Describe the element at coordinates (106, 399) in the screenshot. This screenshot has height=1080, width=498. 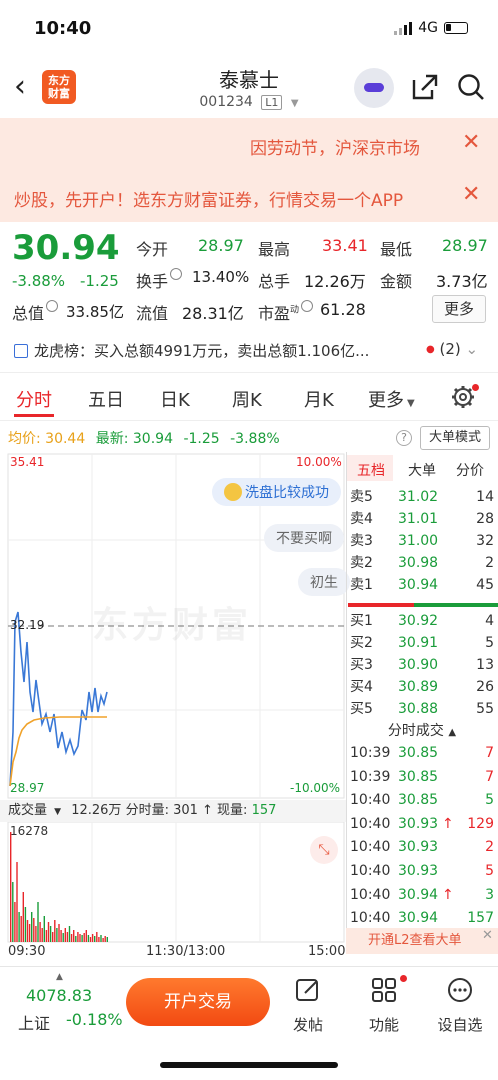
I see `tab-five-day: 五日` at that location.